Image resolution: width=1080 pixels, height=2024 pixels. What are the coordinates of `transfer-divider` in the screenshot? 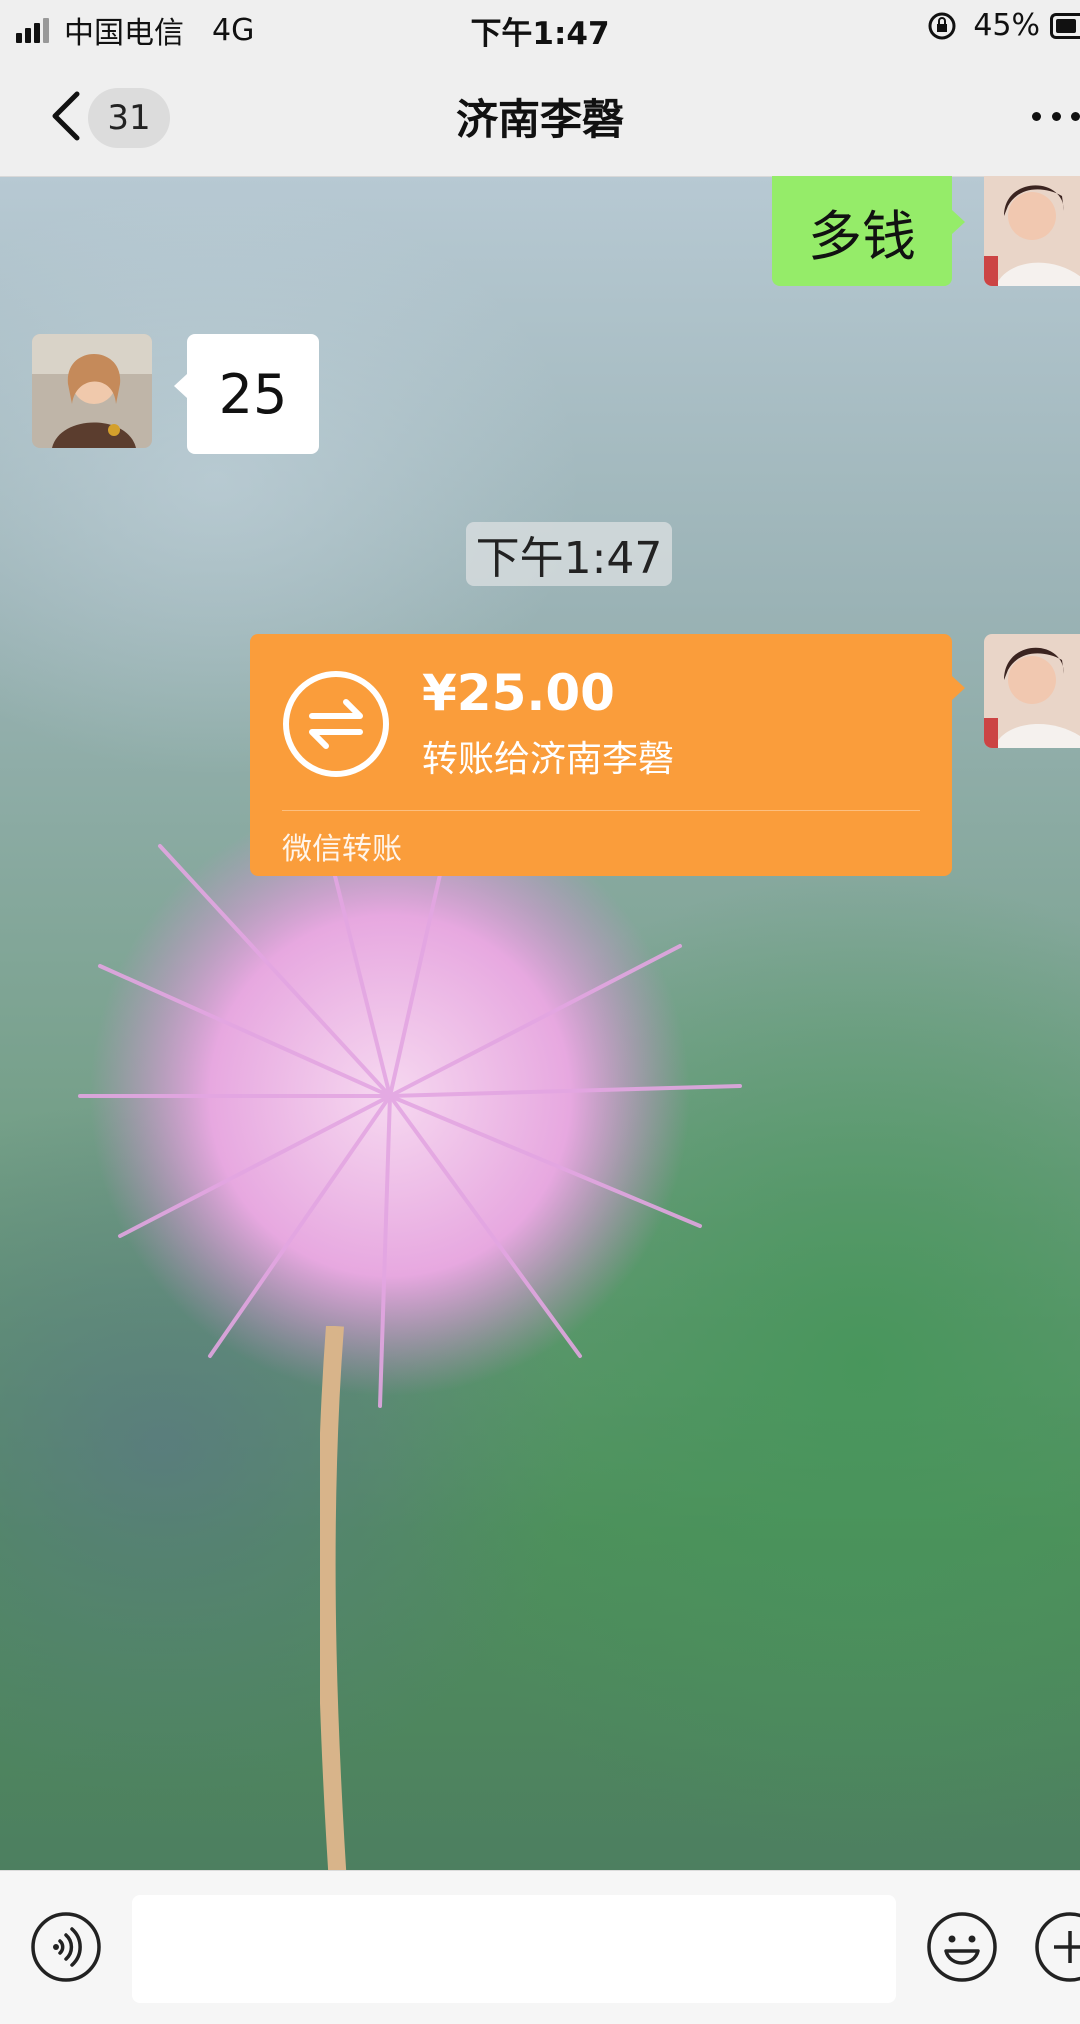 It's located at (601, 810).